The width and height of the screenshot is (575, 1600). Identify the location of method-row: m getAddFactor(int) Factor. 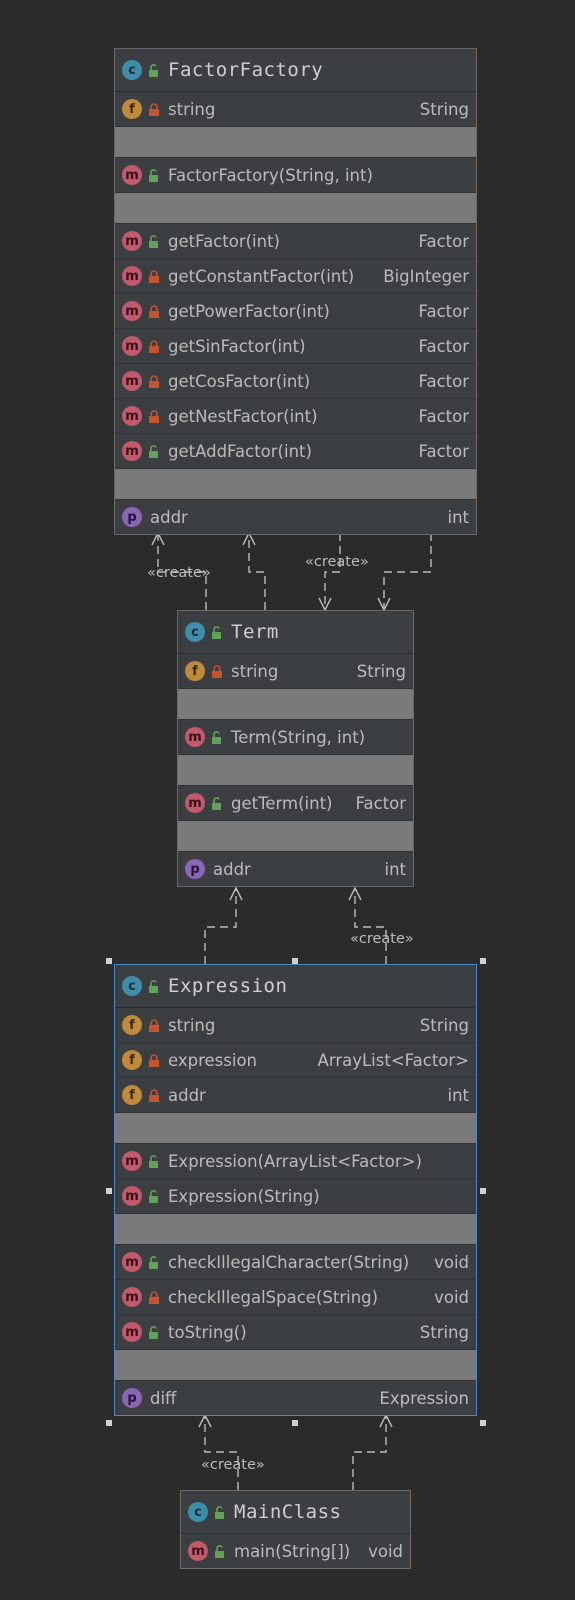
(295, 451).